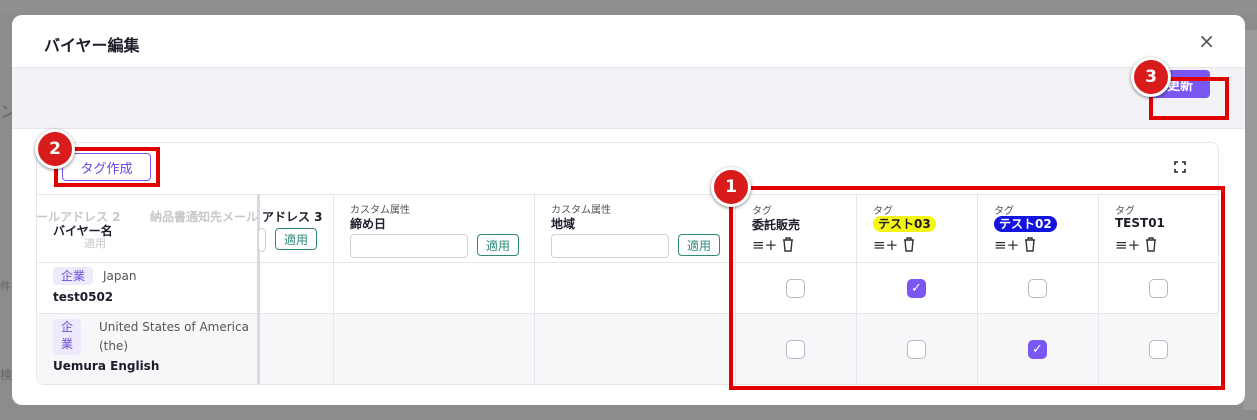  I want to click on background-right, so click(1250, 220).